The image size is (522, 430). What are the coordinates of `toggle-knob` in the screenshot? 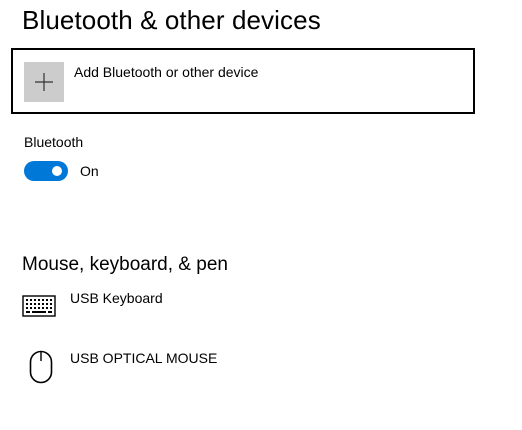 It's located at (57, 171).